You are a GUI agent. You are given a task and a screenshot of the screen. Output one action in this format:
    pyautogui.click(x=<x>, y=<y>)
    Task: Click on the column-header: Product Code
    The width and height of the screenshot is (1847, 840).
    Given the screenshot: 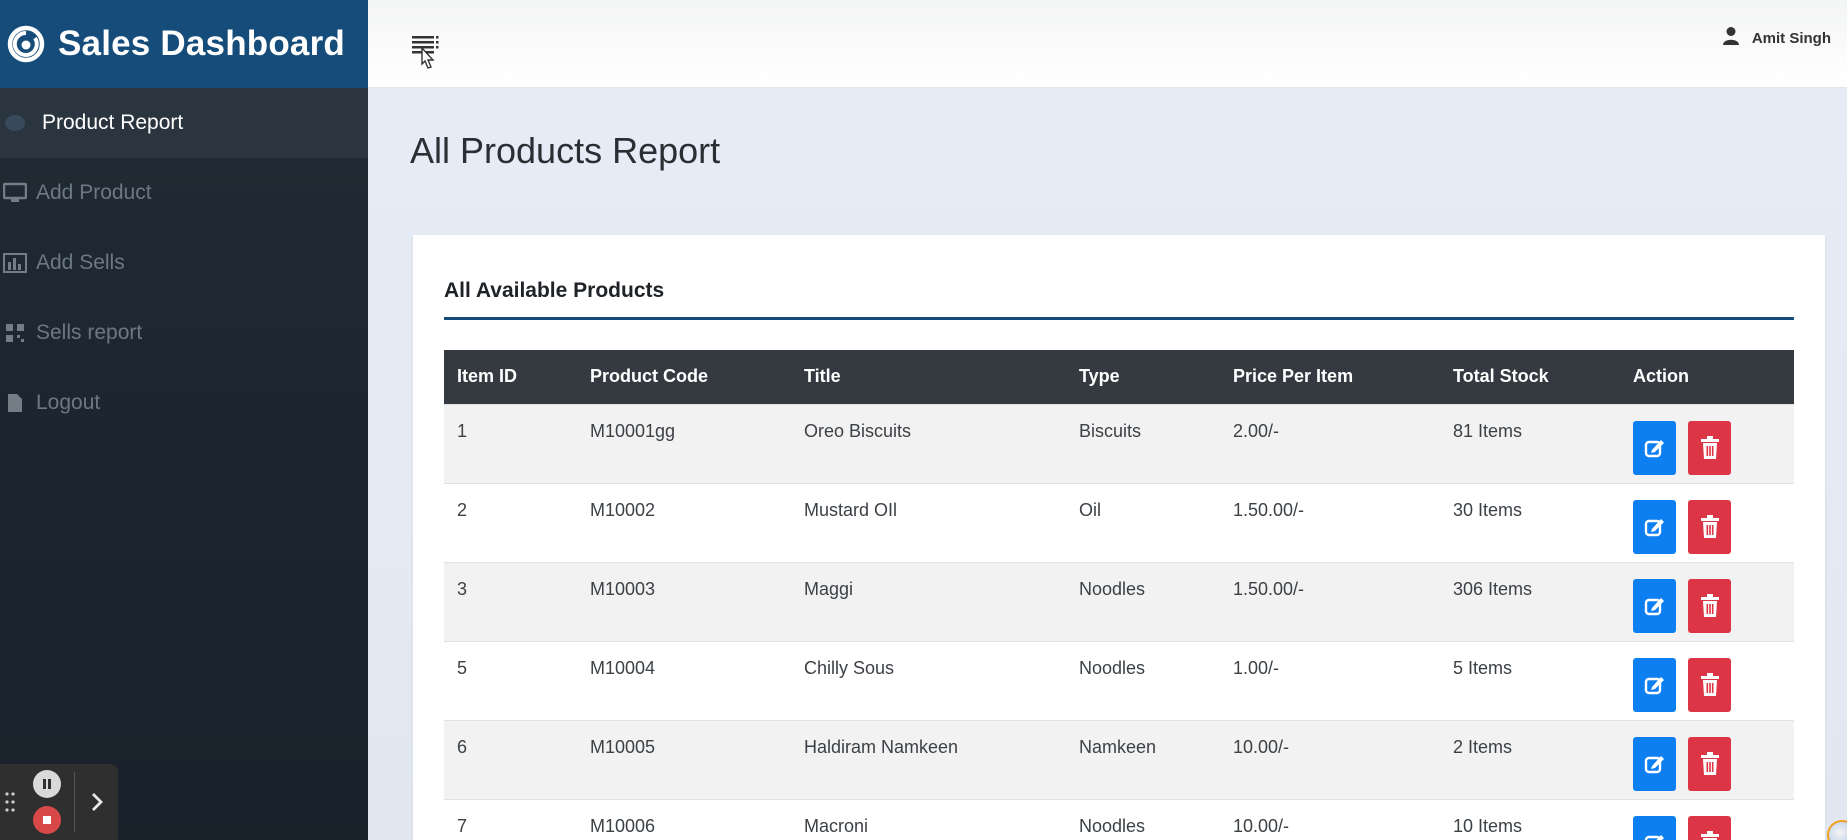 What is the action you would take?
    pyautogui.click(x=649, y=376)
    